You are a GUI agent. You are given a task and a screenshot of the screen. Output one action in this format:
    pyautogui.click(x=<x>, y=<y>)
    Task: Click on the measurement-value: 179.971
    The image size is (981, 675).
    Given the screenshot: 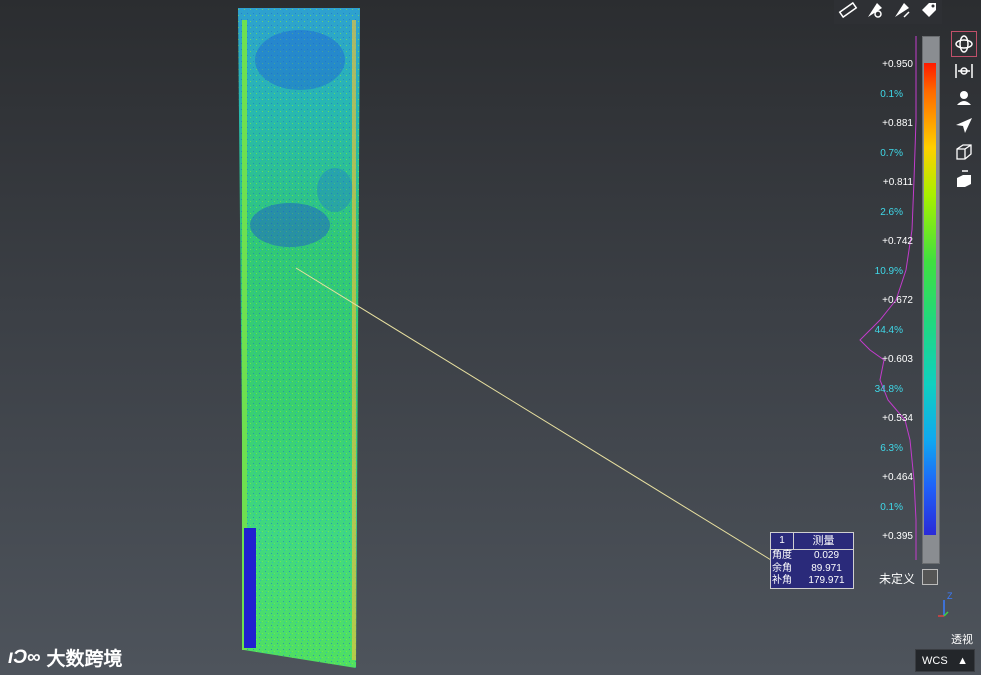 What is the action you would take?
    pyautogui.click(x=826, y=580)
    